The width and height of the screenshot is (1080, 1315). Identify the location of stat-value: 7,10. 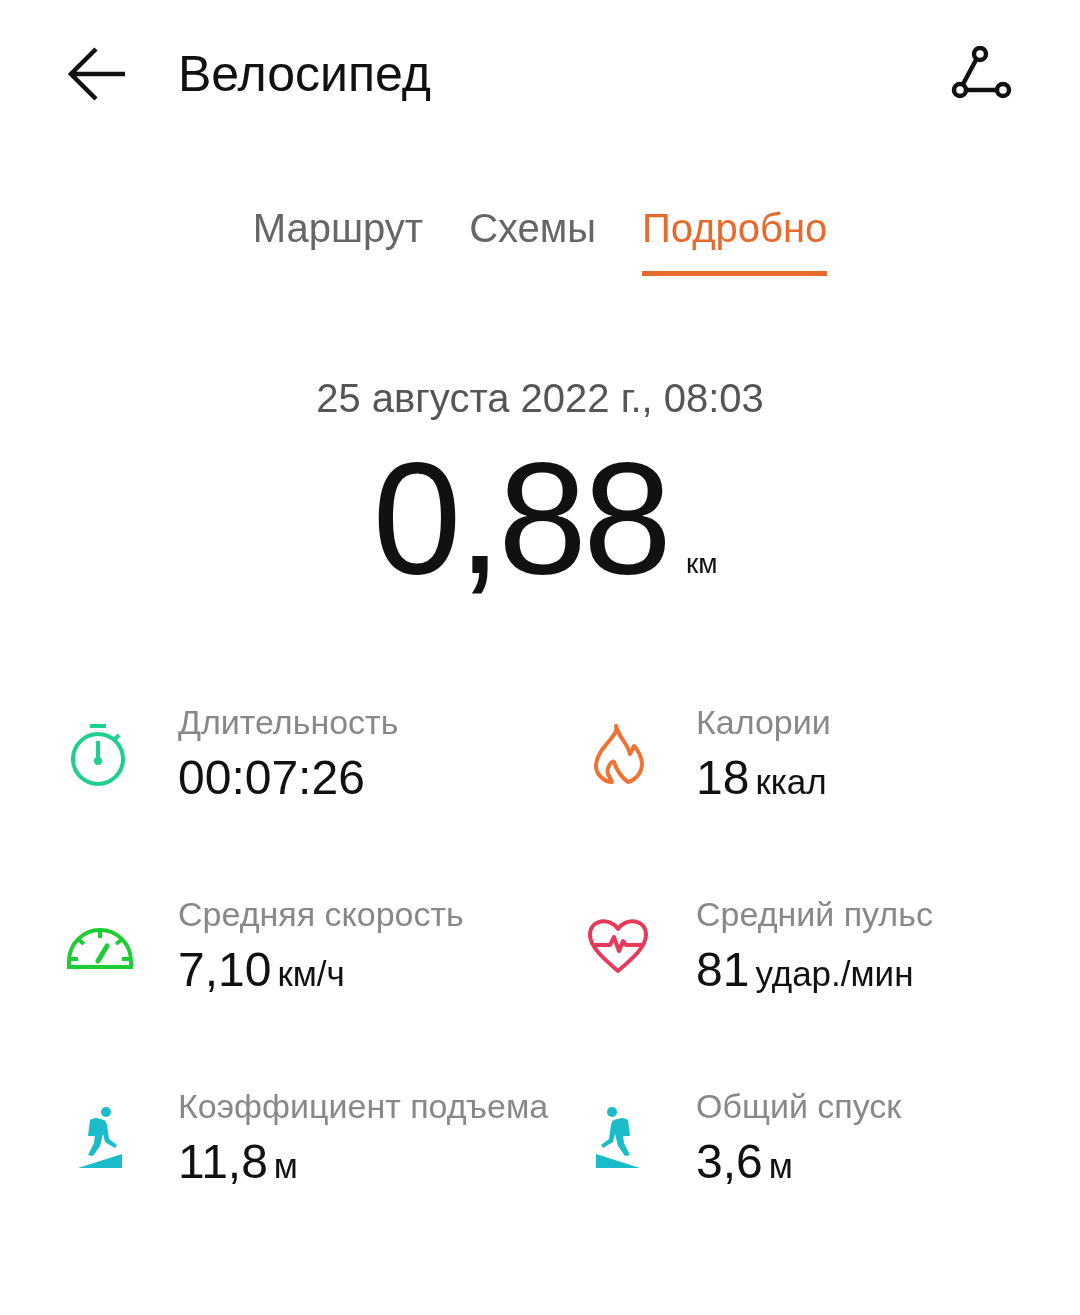
(225, 969).